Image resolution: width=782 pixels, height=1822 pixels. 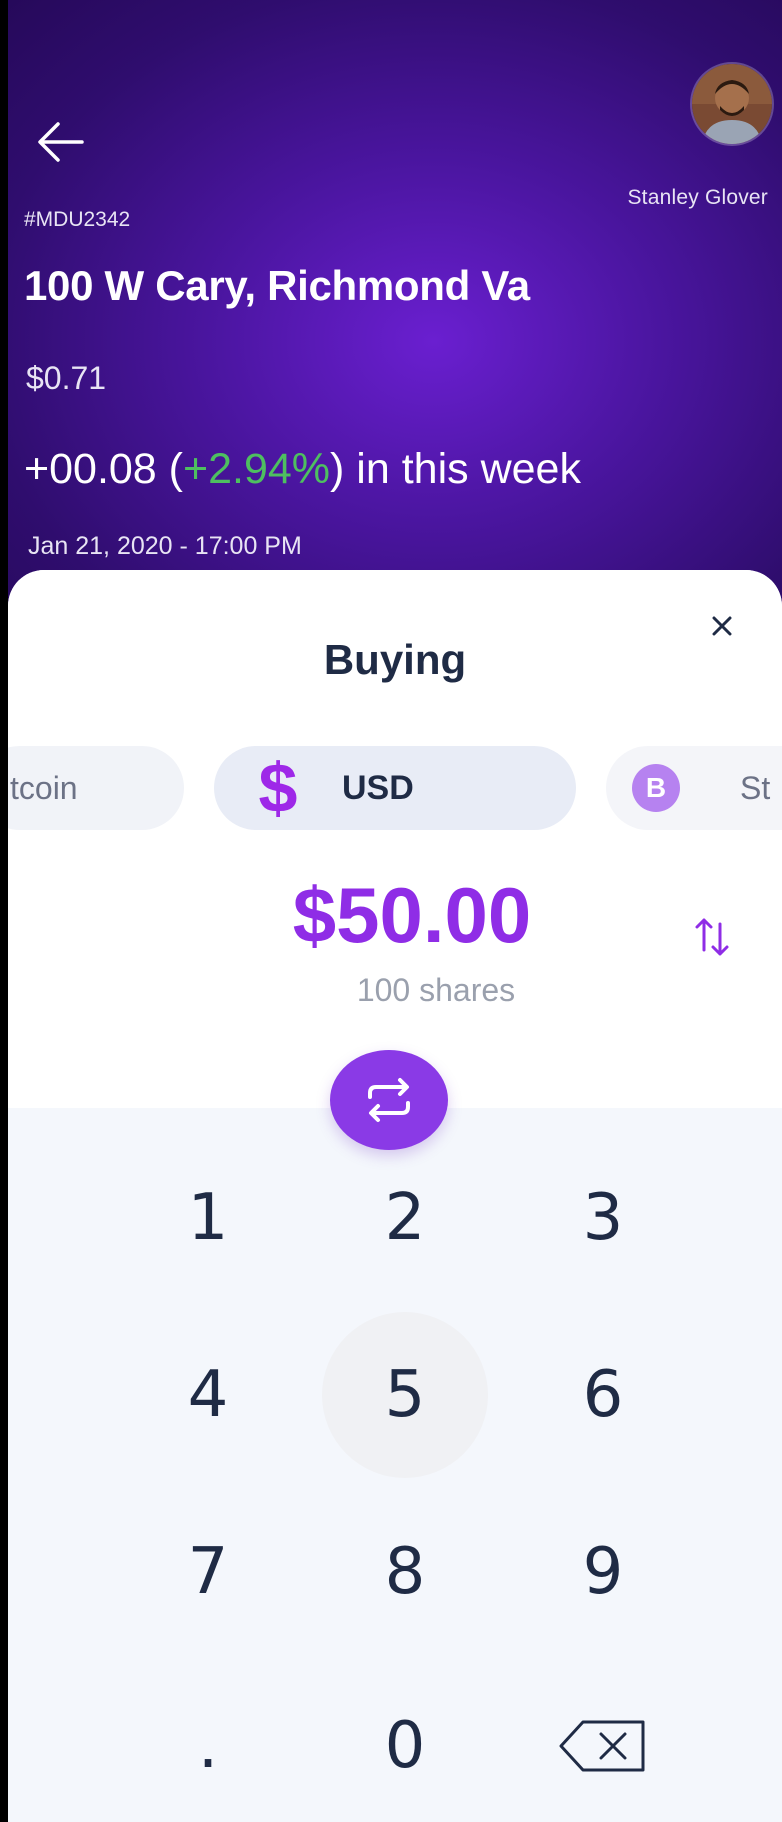 I want to click on change-suffix: ) in this week, so click(x=455, y=469).